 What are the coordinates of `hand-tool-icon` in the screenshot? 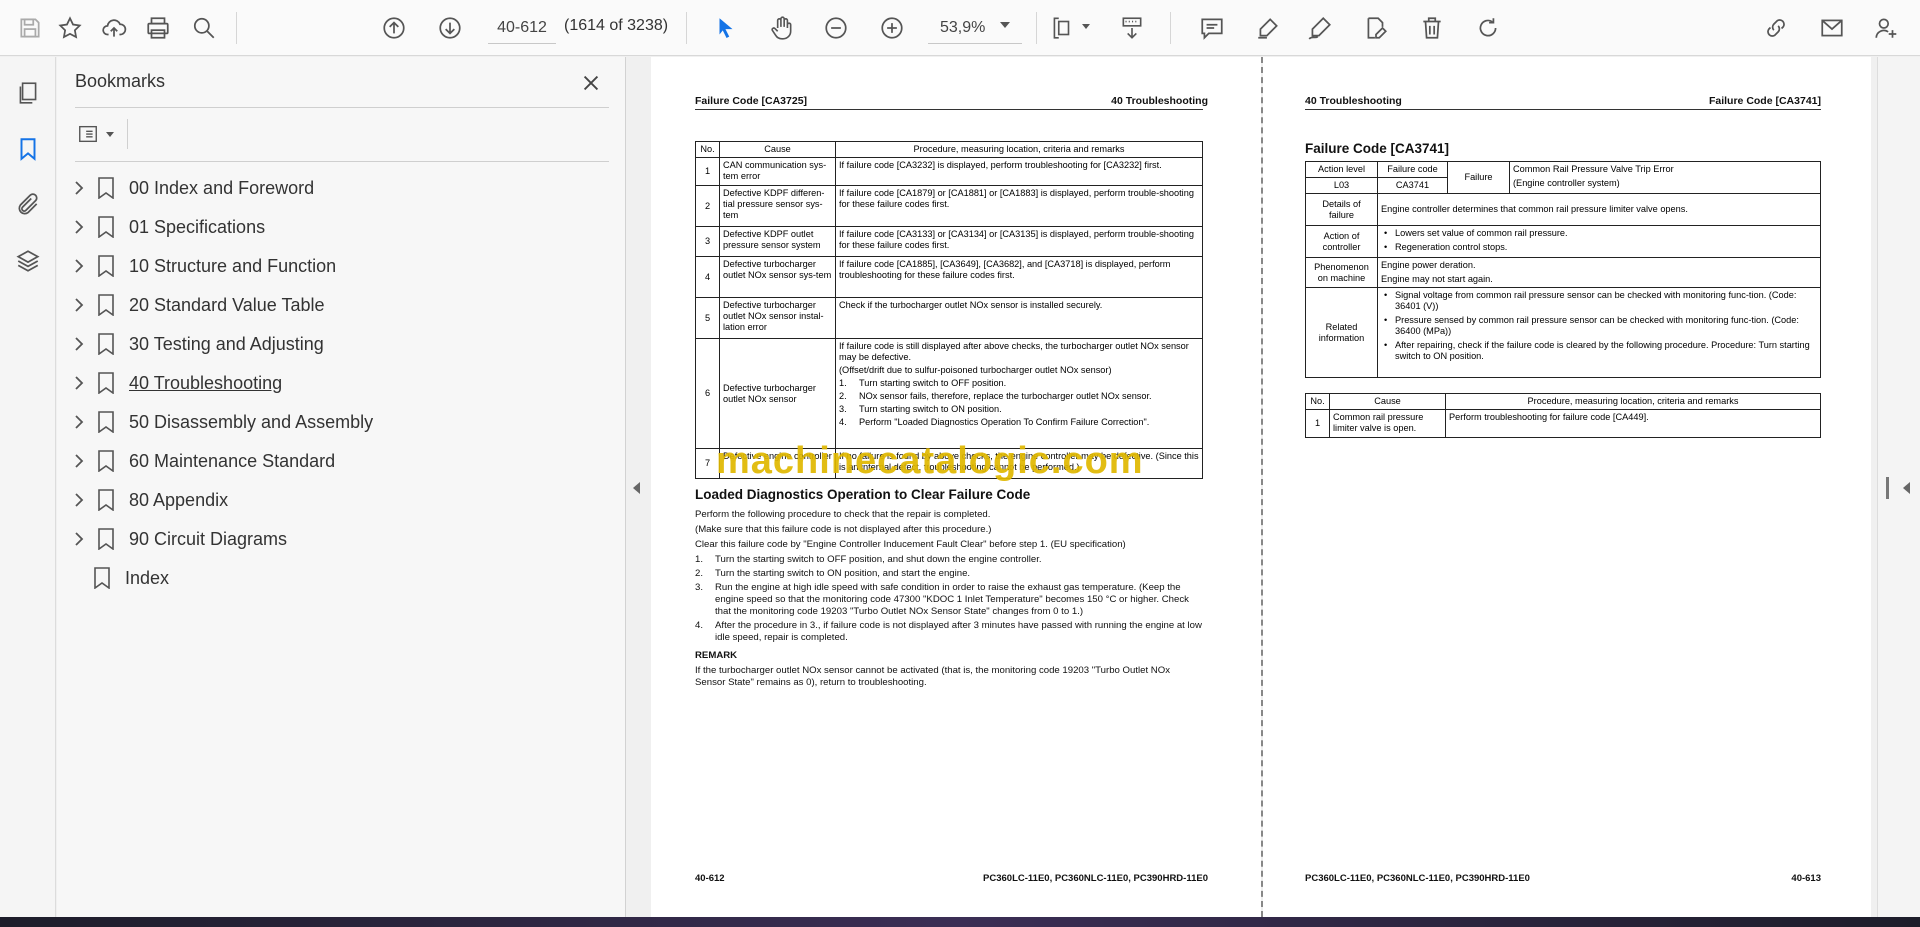 It's located at (782, 28).